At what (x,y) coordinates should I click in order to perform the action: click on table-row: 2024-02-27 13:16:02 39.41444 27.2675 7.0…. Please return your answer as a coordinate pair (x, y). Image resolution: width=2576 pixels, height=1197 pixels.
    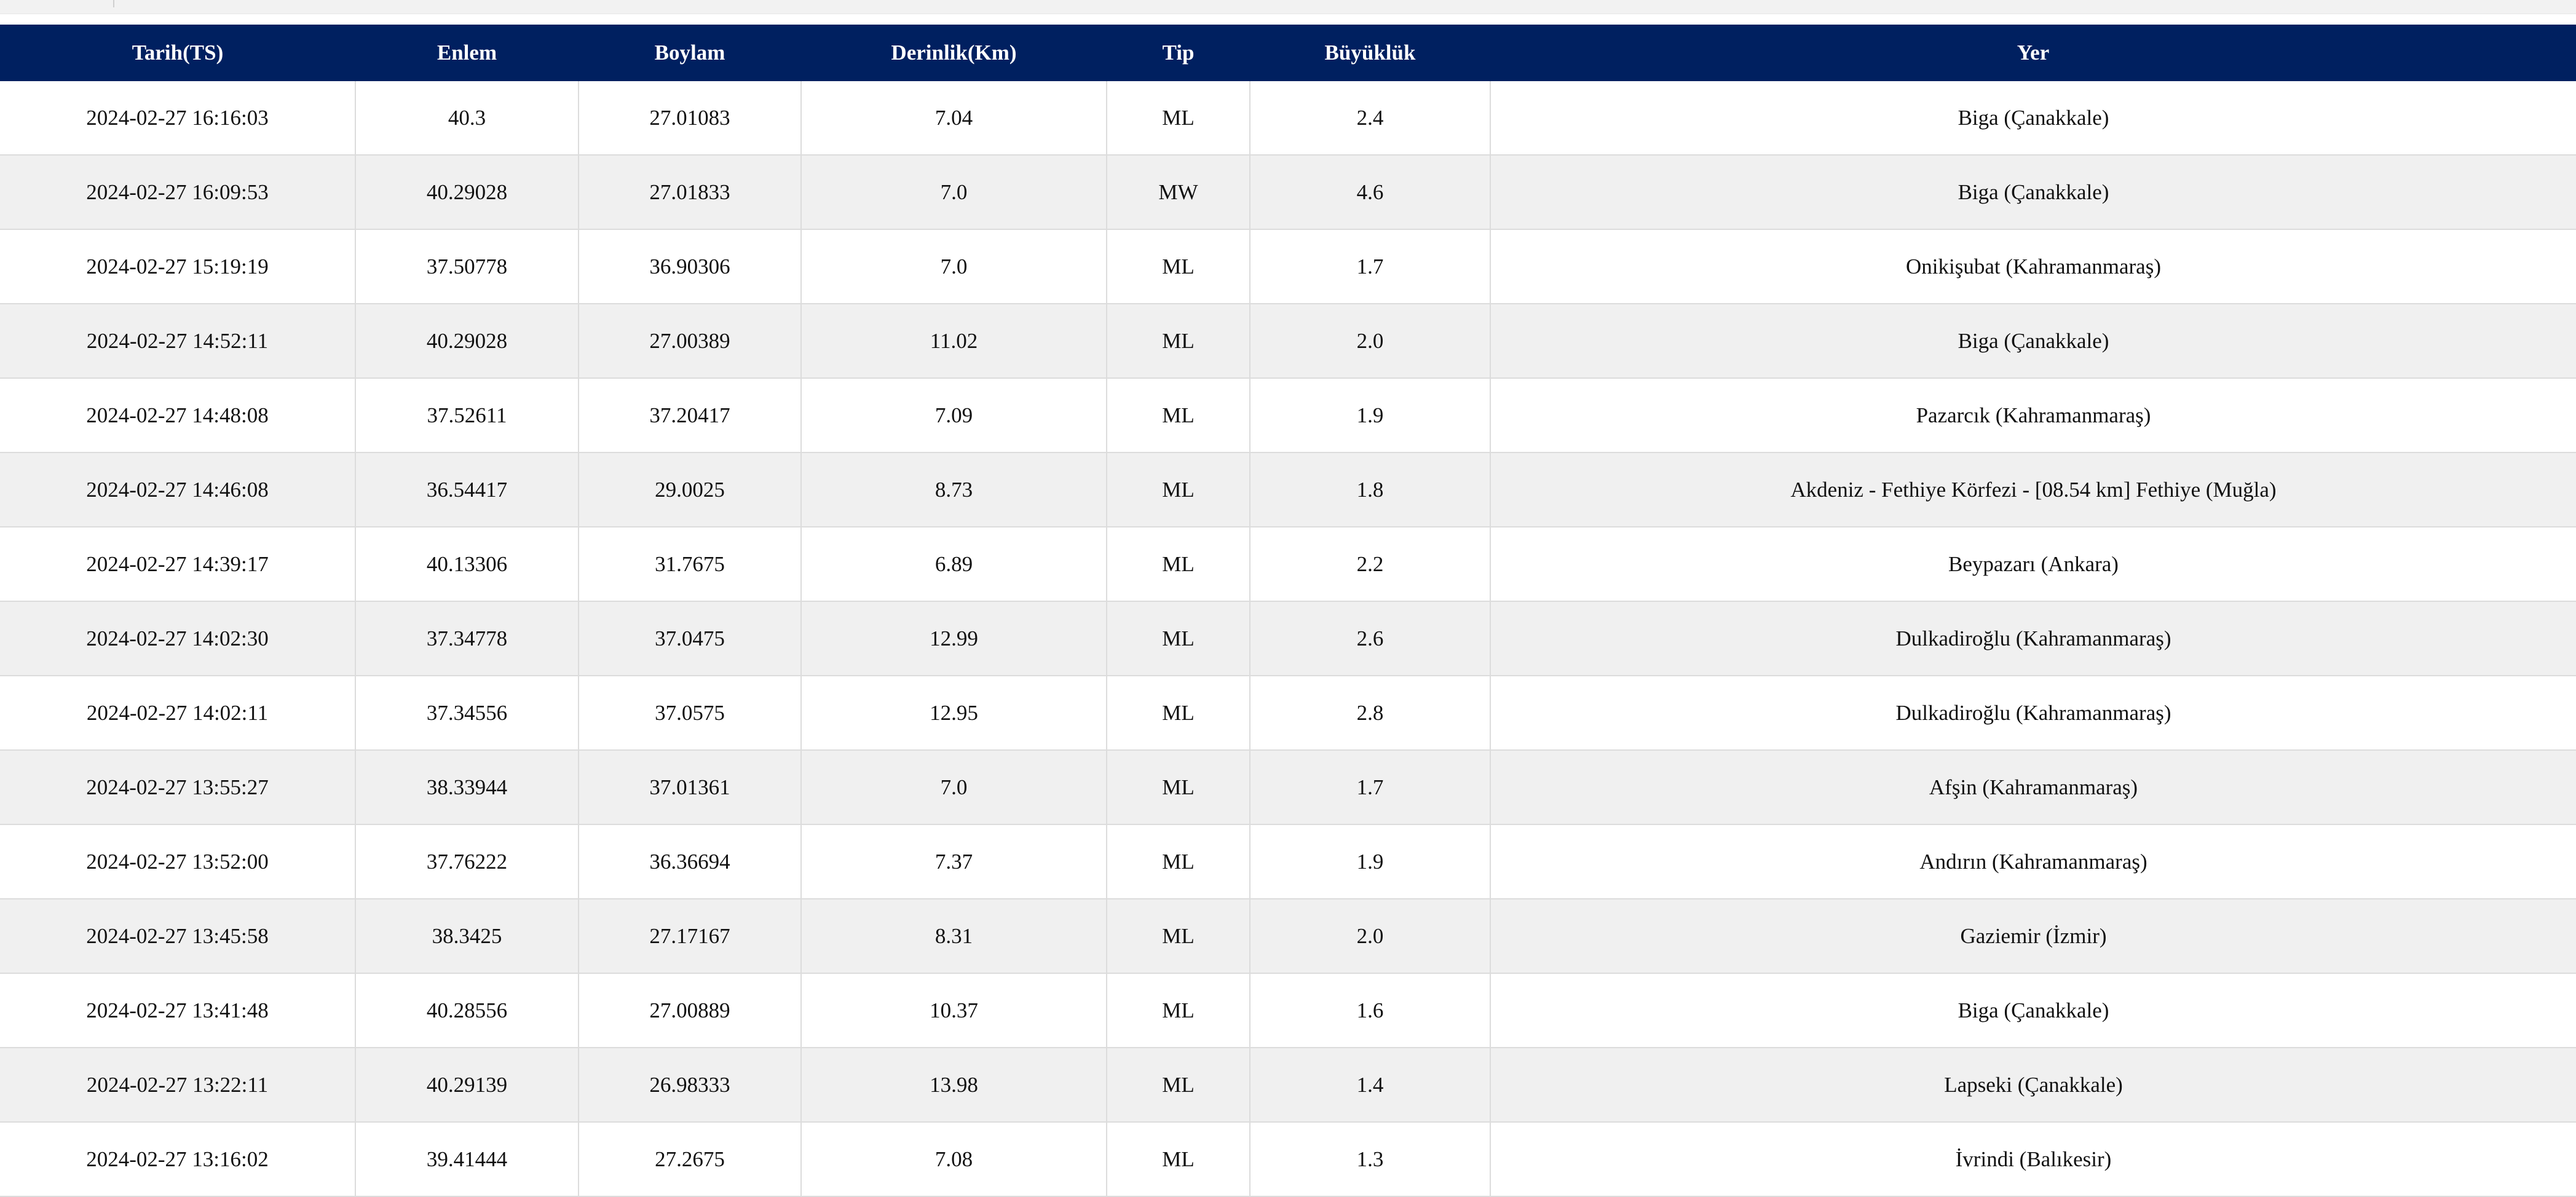
    Looking at the image, I should click on (1288, 1160).